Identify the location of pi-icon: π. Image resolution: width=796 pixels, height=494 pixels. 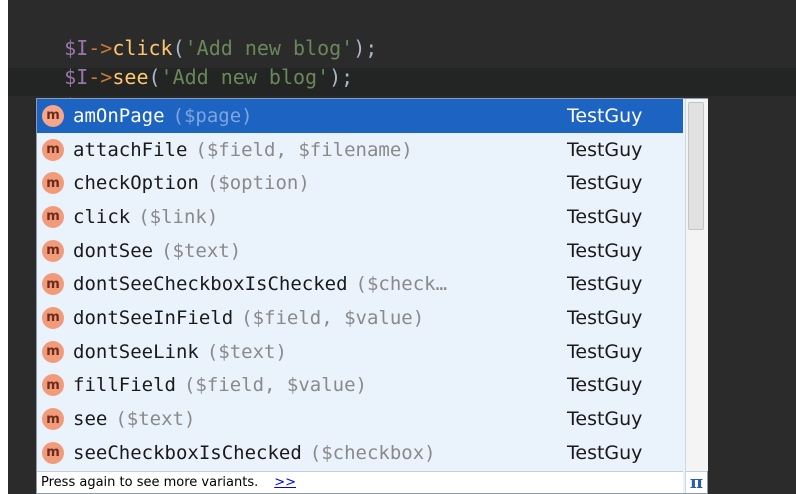
(696, 482).